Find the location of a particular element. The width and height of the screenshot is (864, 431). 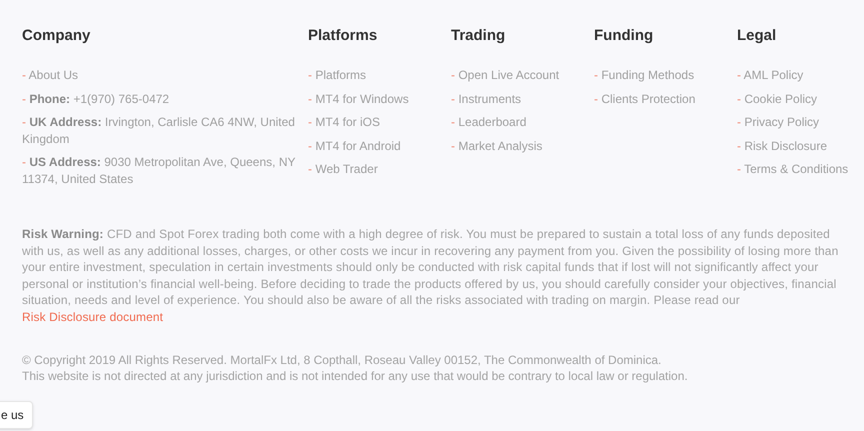

column-heading: Funding is located at coordinates (624, 36).